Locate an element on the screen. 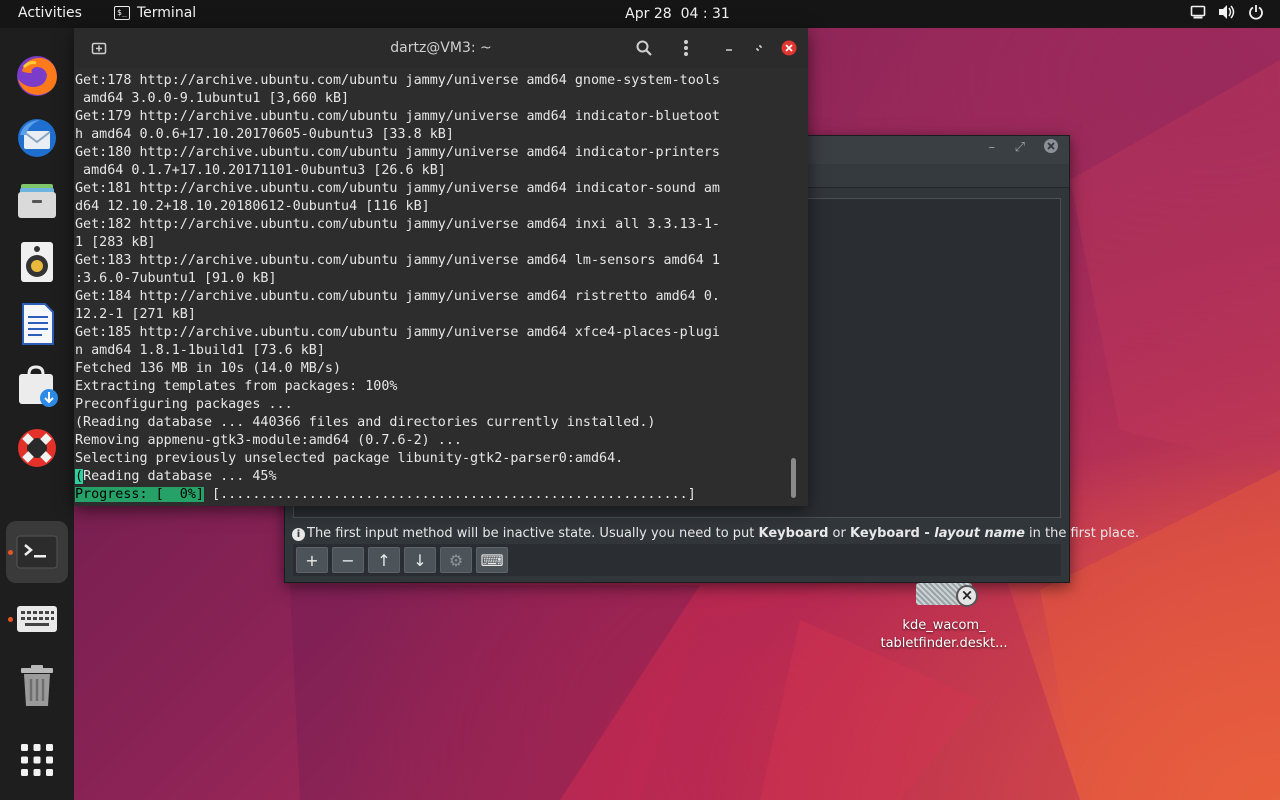 The width and height of the screenshot is (1280, 800). maximize-icon is located at coordinates (759, 48).